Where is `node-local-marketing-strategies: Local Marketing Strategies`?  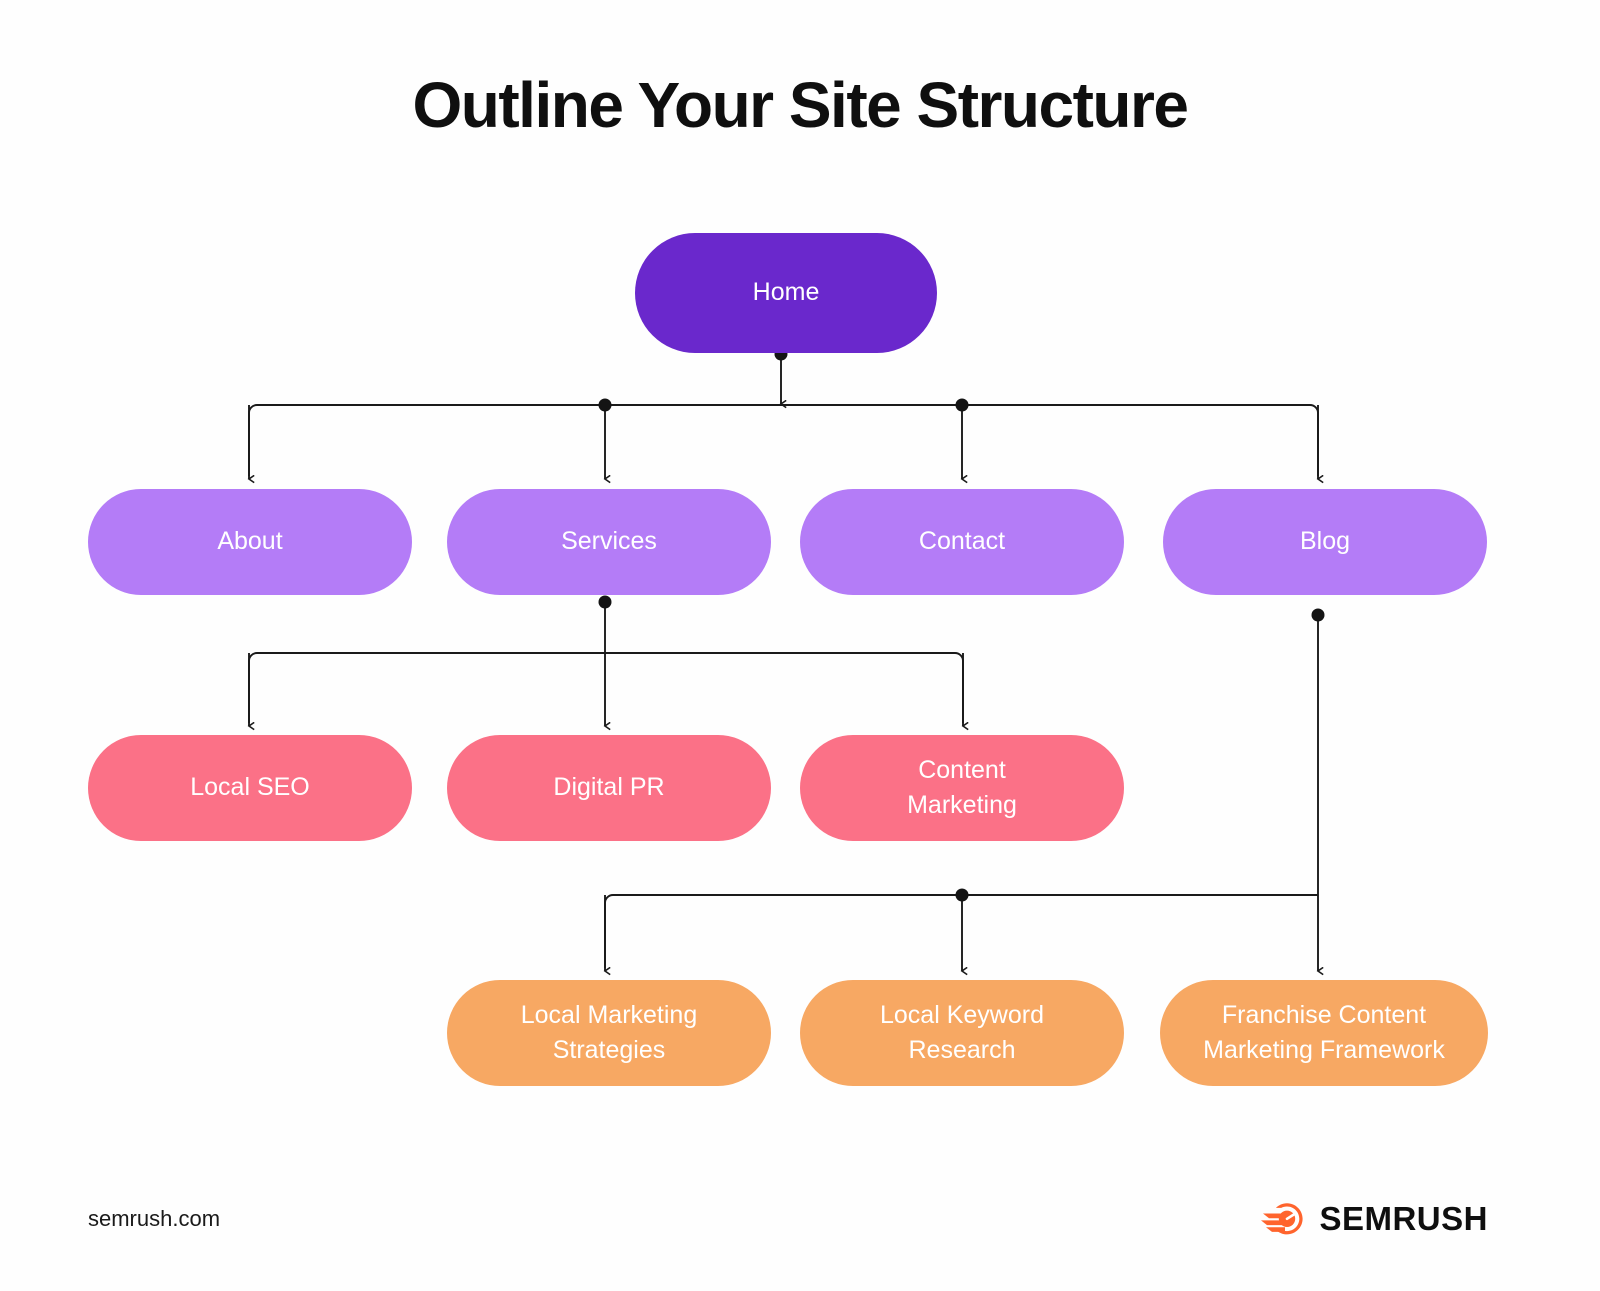
node-local-marketing-strategies: Local Marketing Strategies is located at coordinates (609, 1033).